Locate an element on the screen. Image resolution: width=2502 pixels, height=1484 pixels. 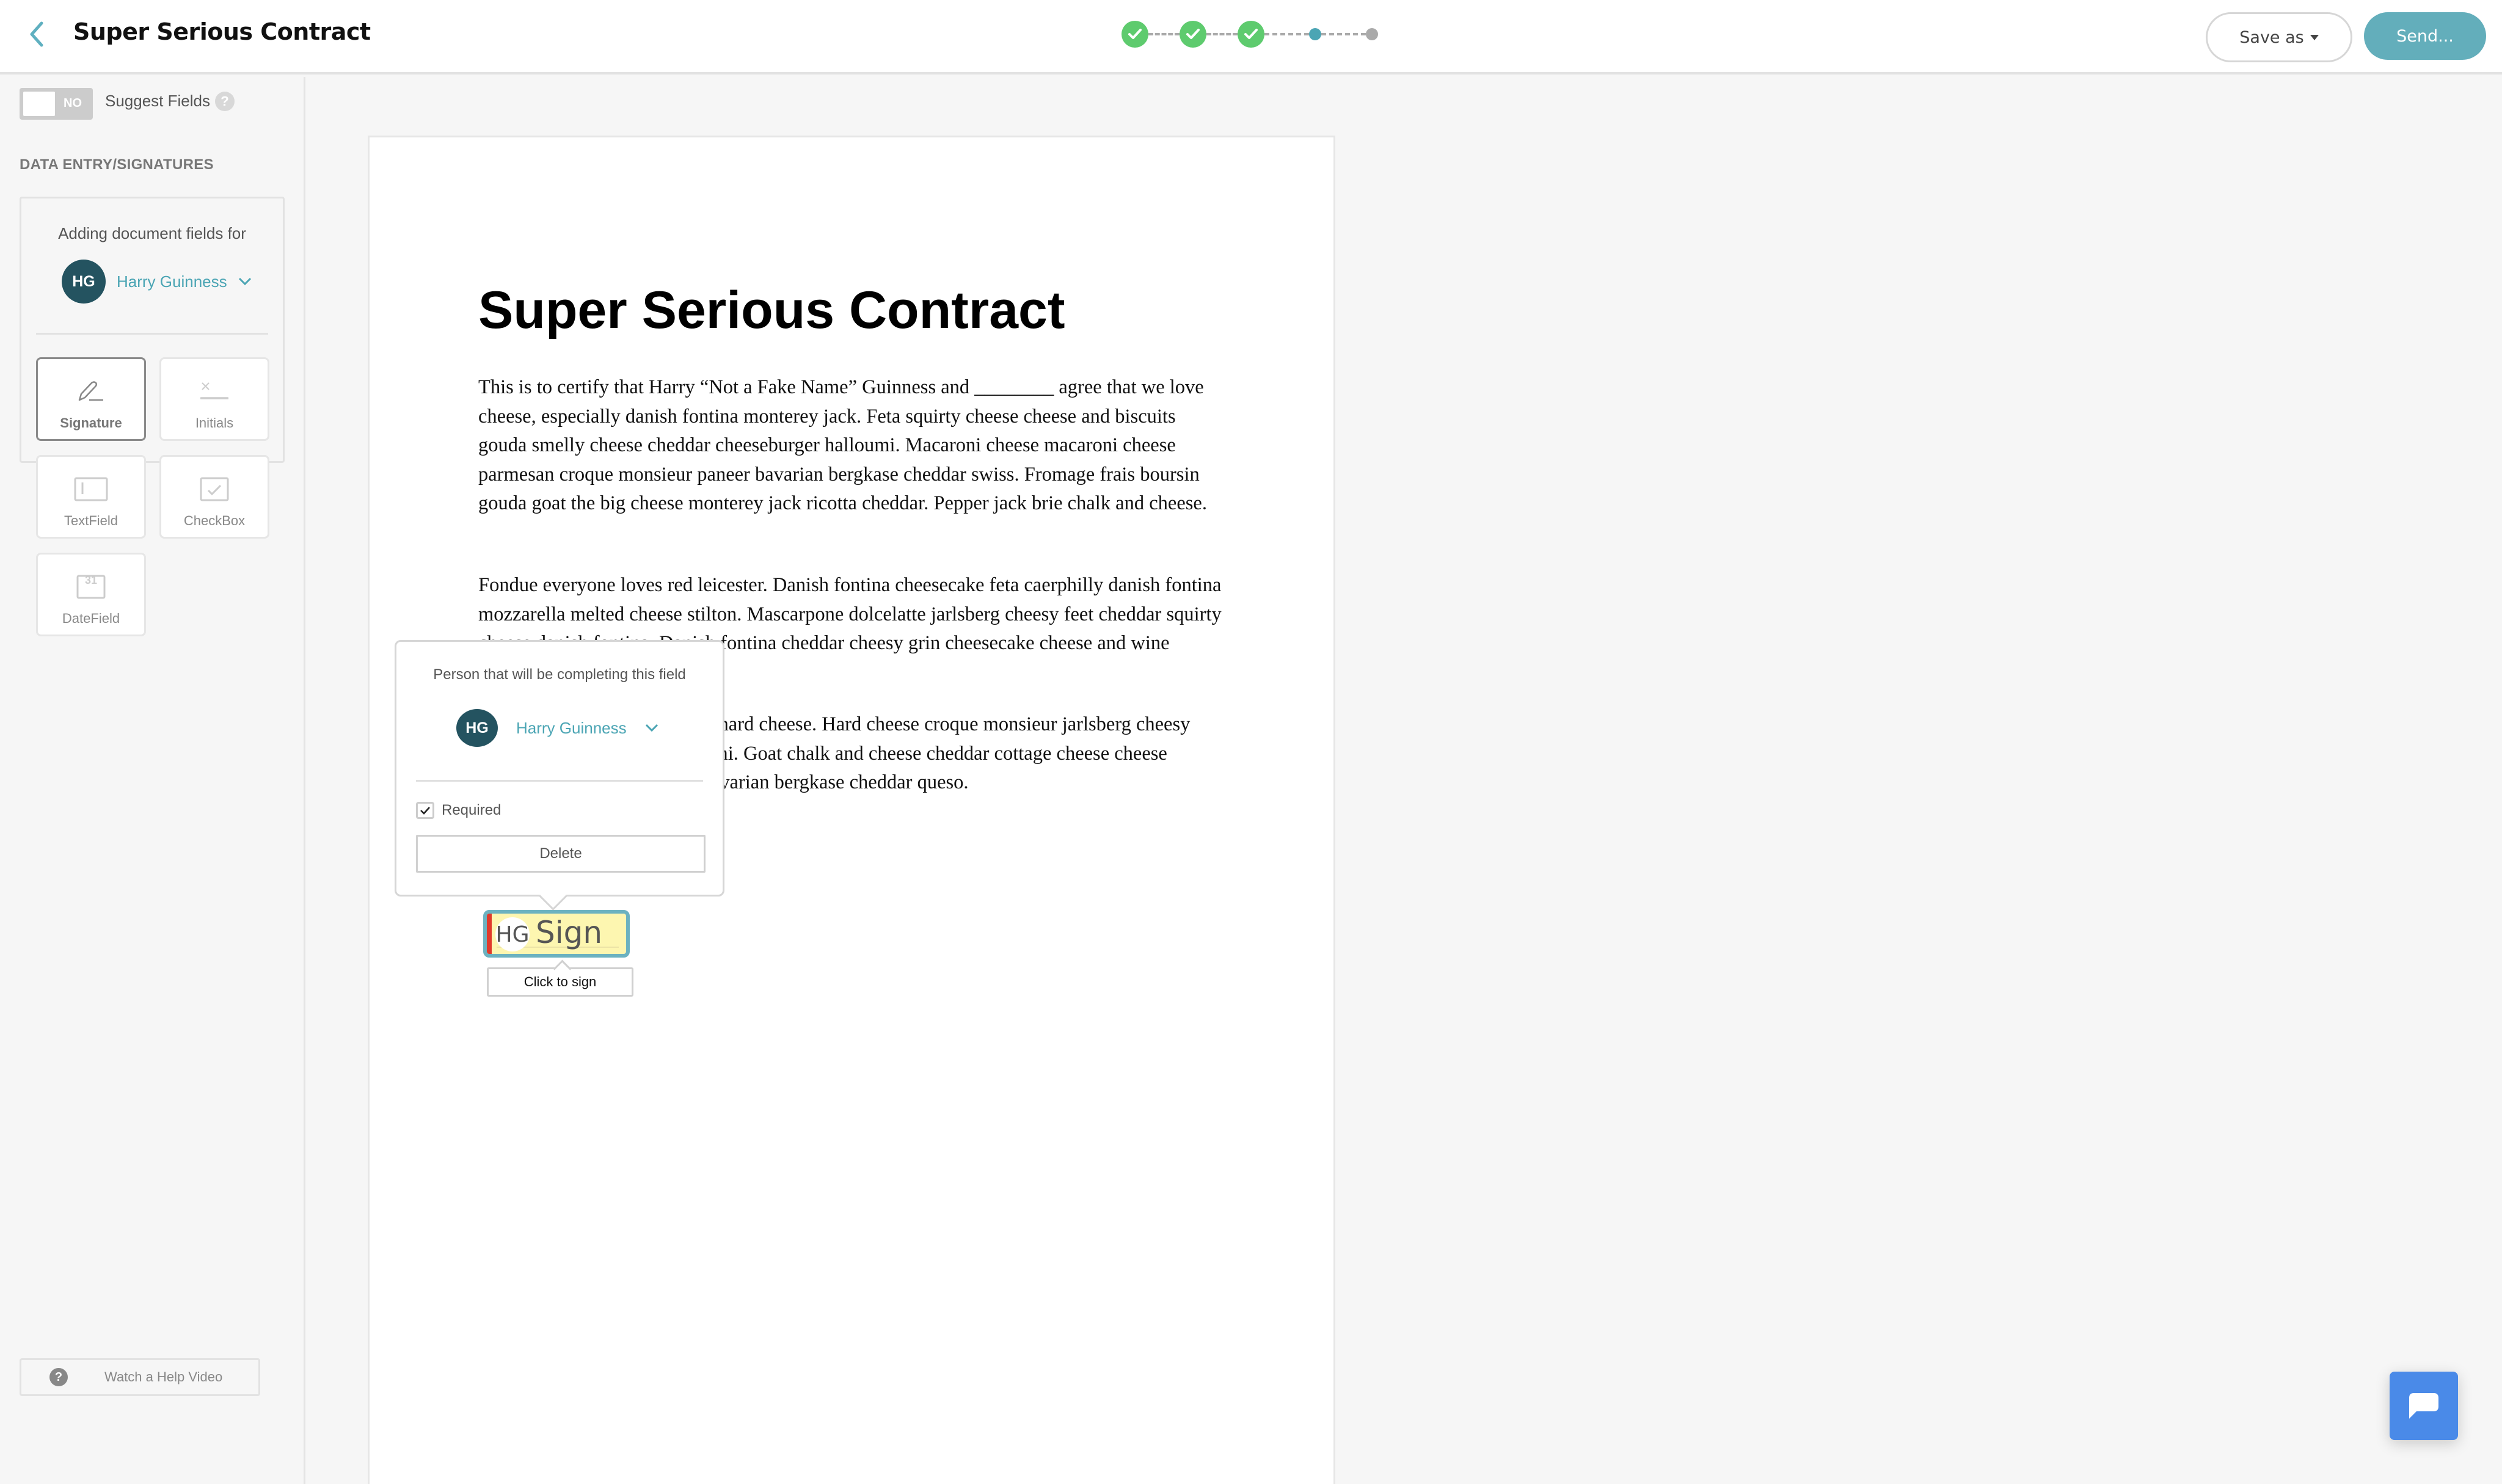
field-assignee-selector: HG Harry Guinness is located at coordinates (557, 728).